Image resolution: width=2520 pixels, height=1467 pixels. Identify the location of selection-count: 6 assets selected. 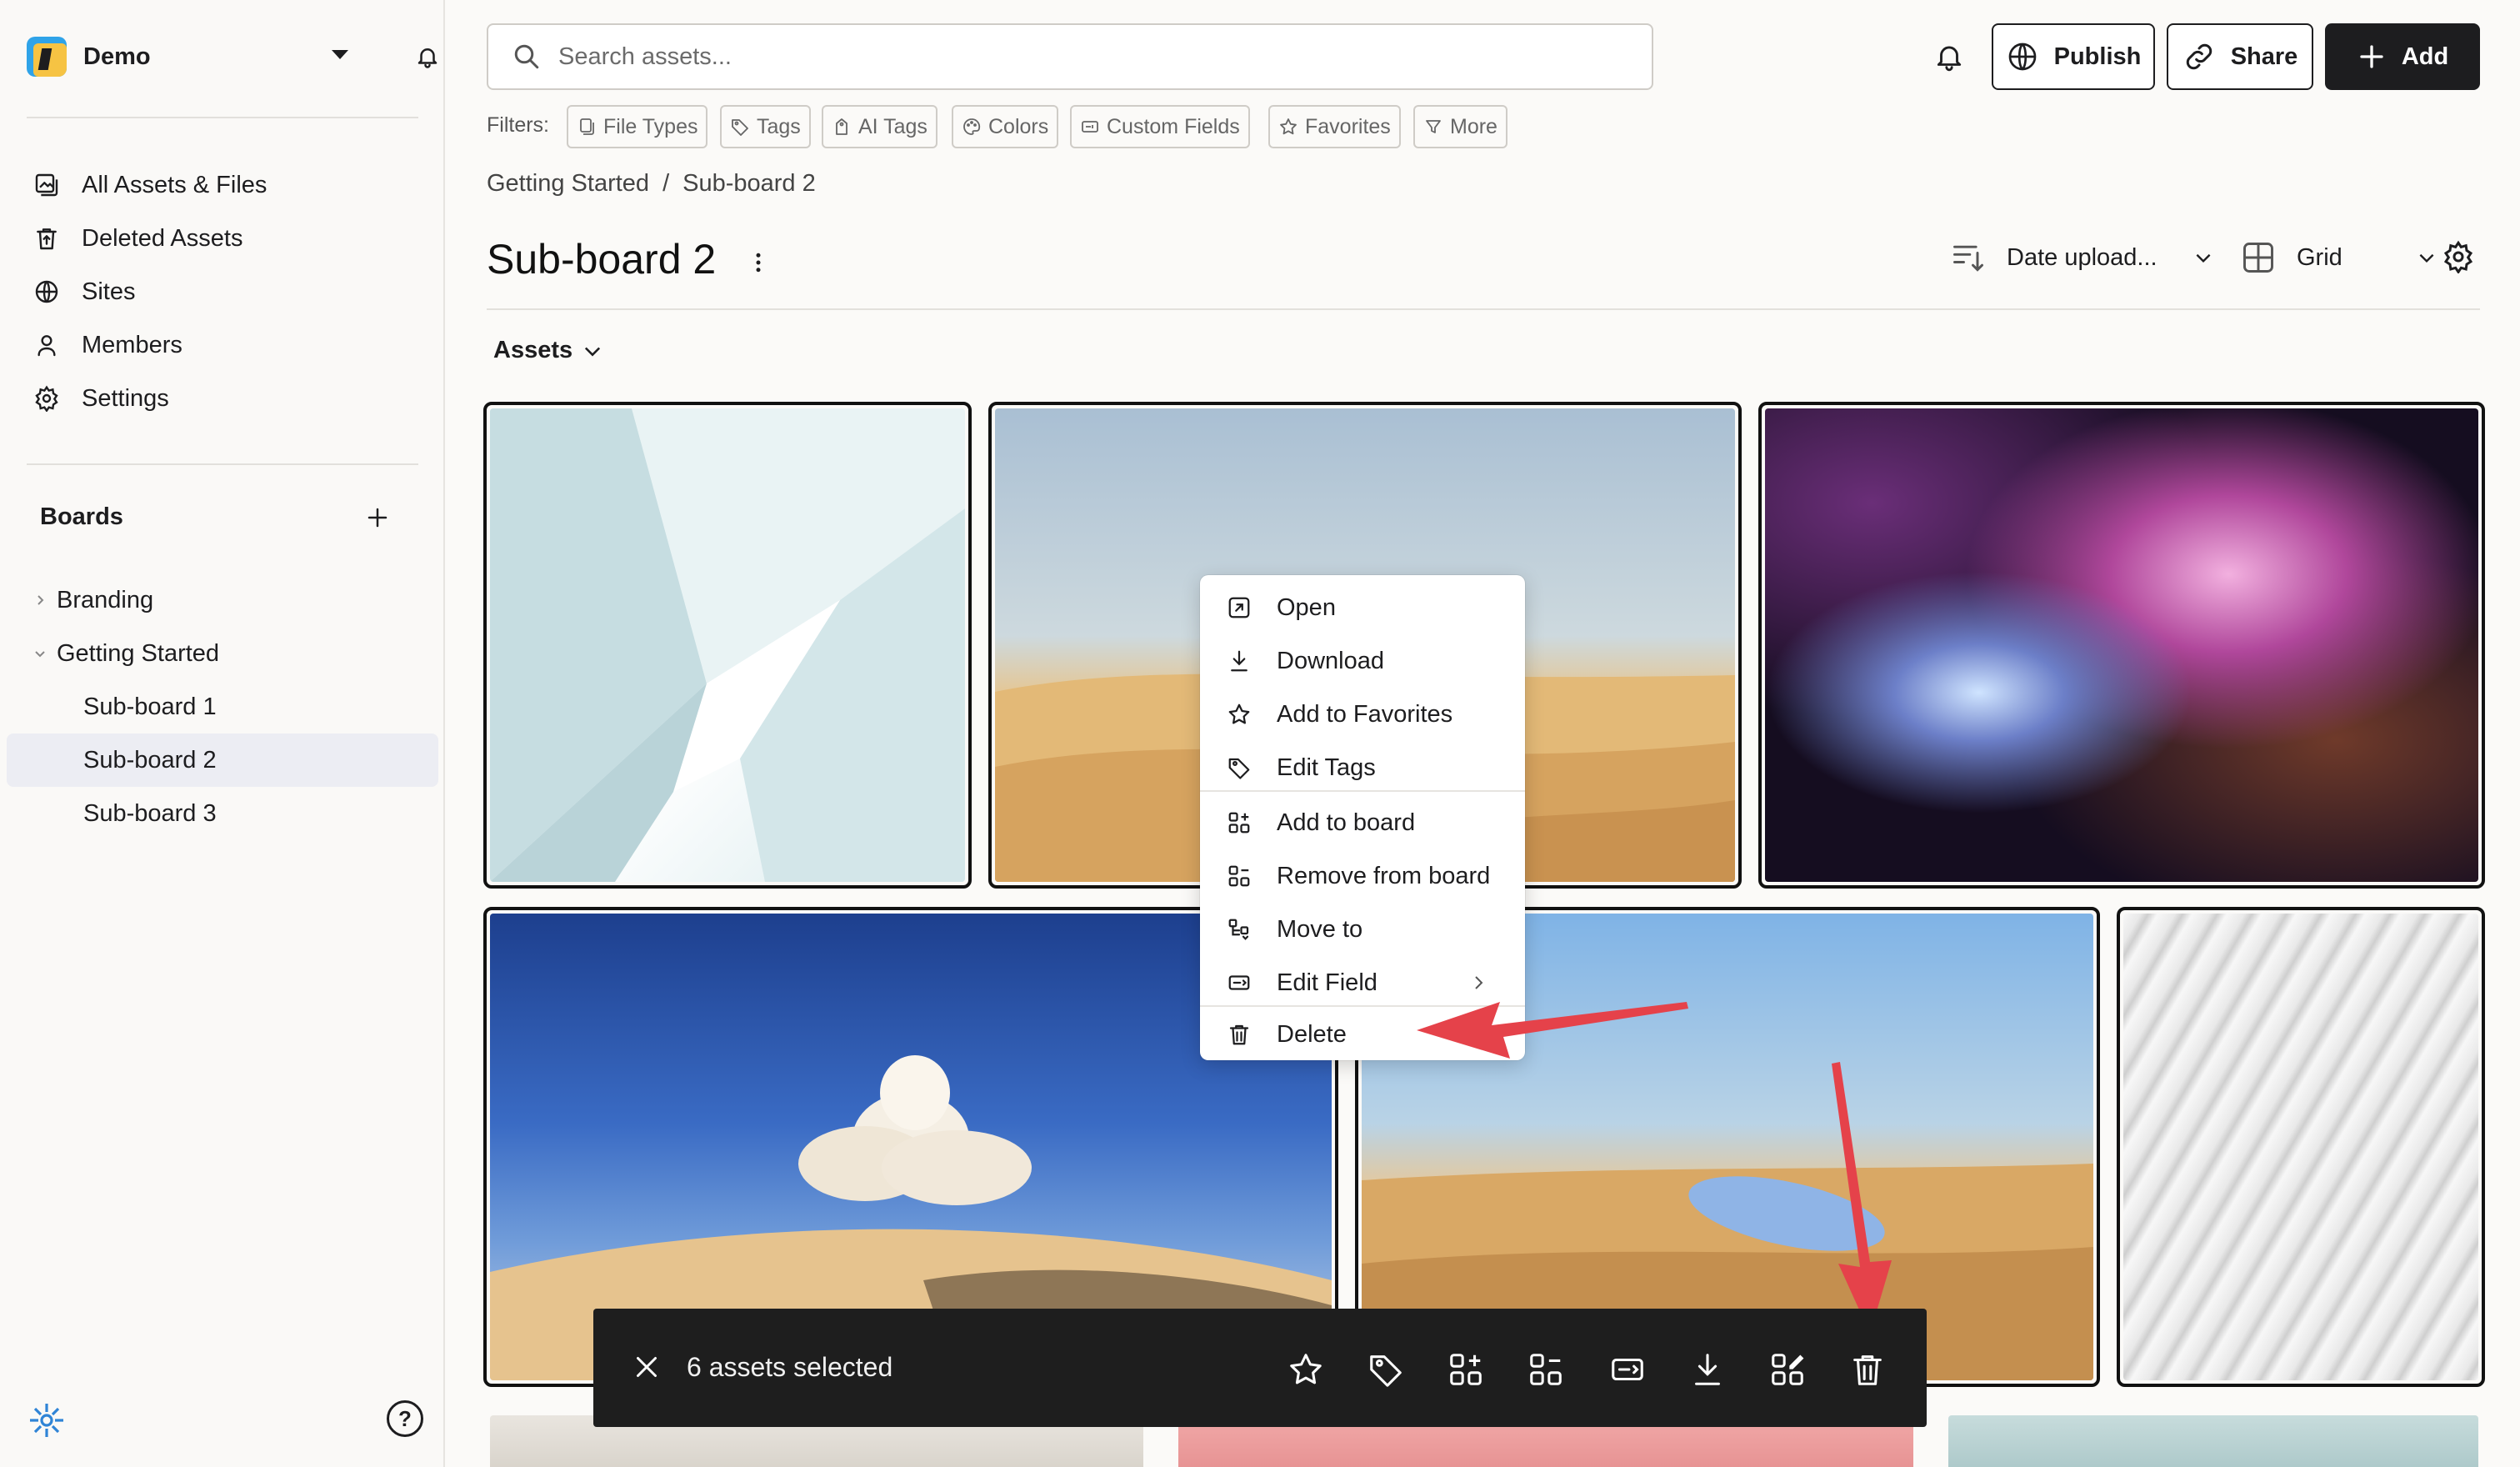
(790, 1367).